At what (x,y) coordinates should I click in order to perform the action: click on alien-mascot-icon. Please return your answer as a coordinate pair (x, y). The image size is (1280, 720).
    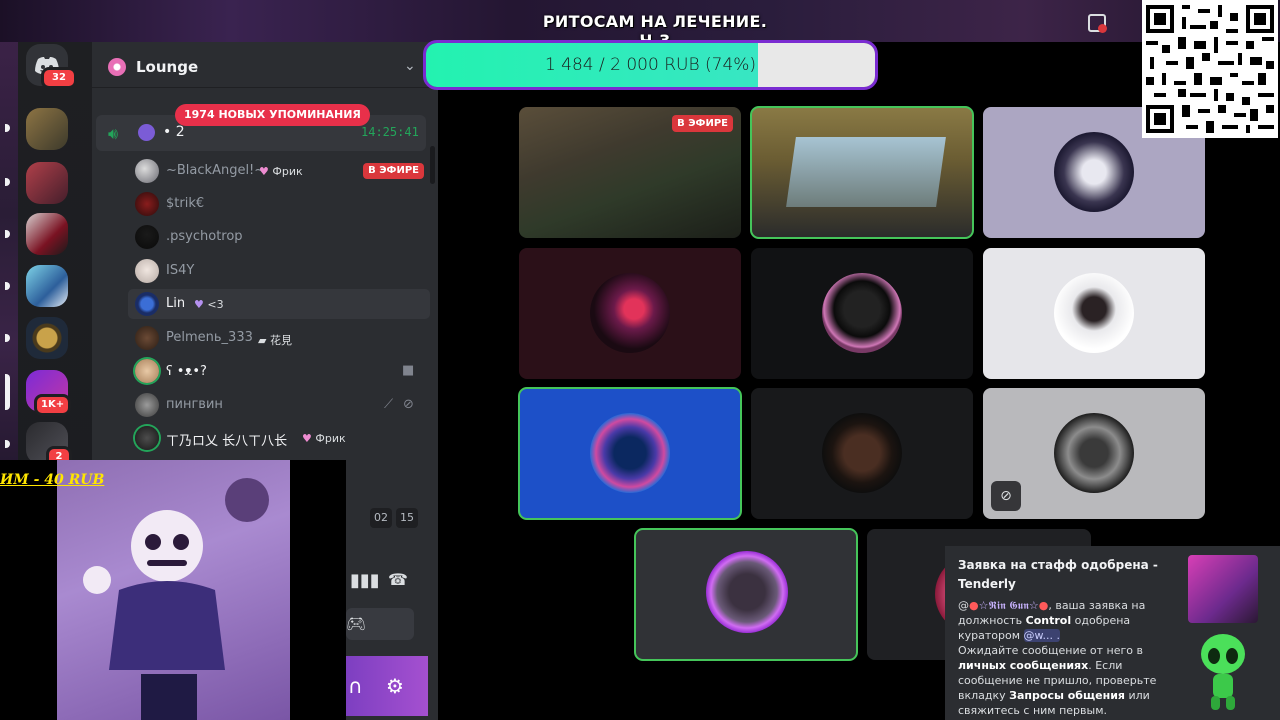
    Looking at the image, I should click on (1223, 672).